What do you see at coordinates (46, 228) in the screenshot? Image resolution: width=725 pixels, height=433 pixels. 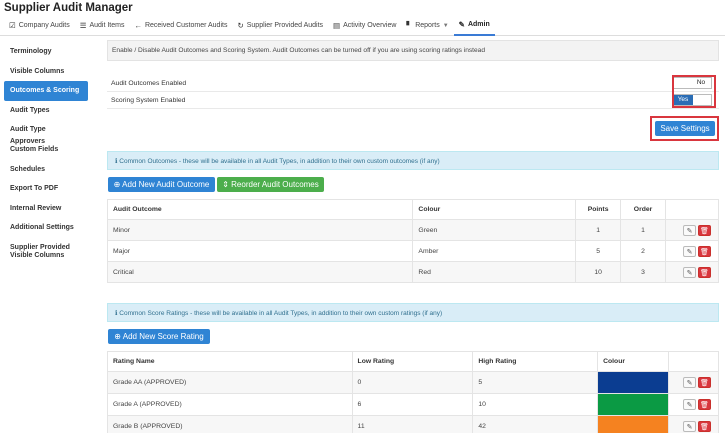 I see `sidebar-item-additional-settings: Additional Settings` at bounding box center [46, 228].